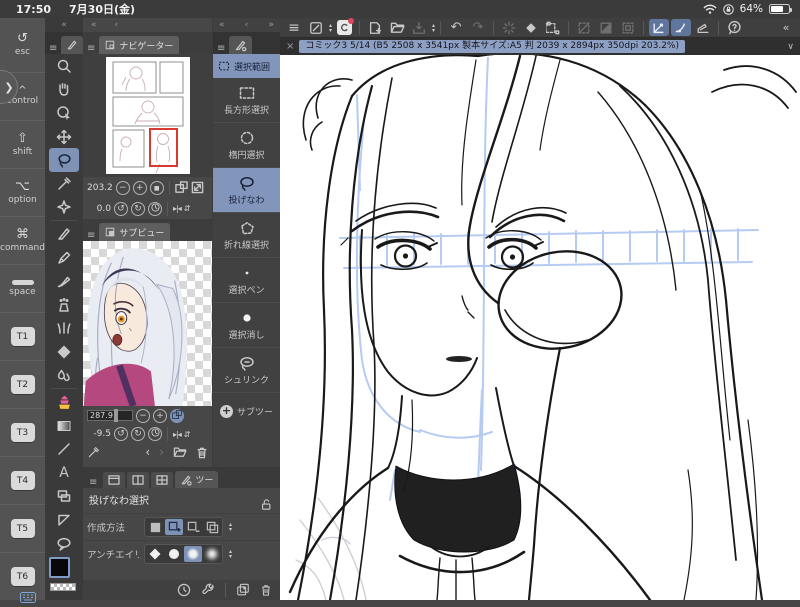 This screenshot has height=607, width=800. What do you see at coordinates (53, 48) in the screenshot?
I see `tool-menu-icon: ≡` at bounding box center [53, 48].